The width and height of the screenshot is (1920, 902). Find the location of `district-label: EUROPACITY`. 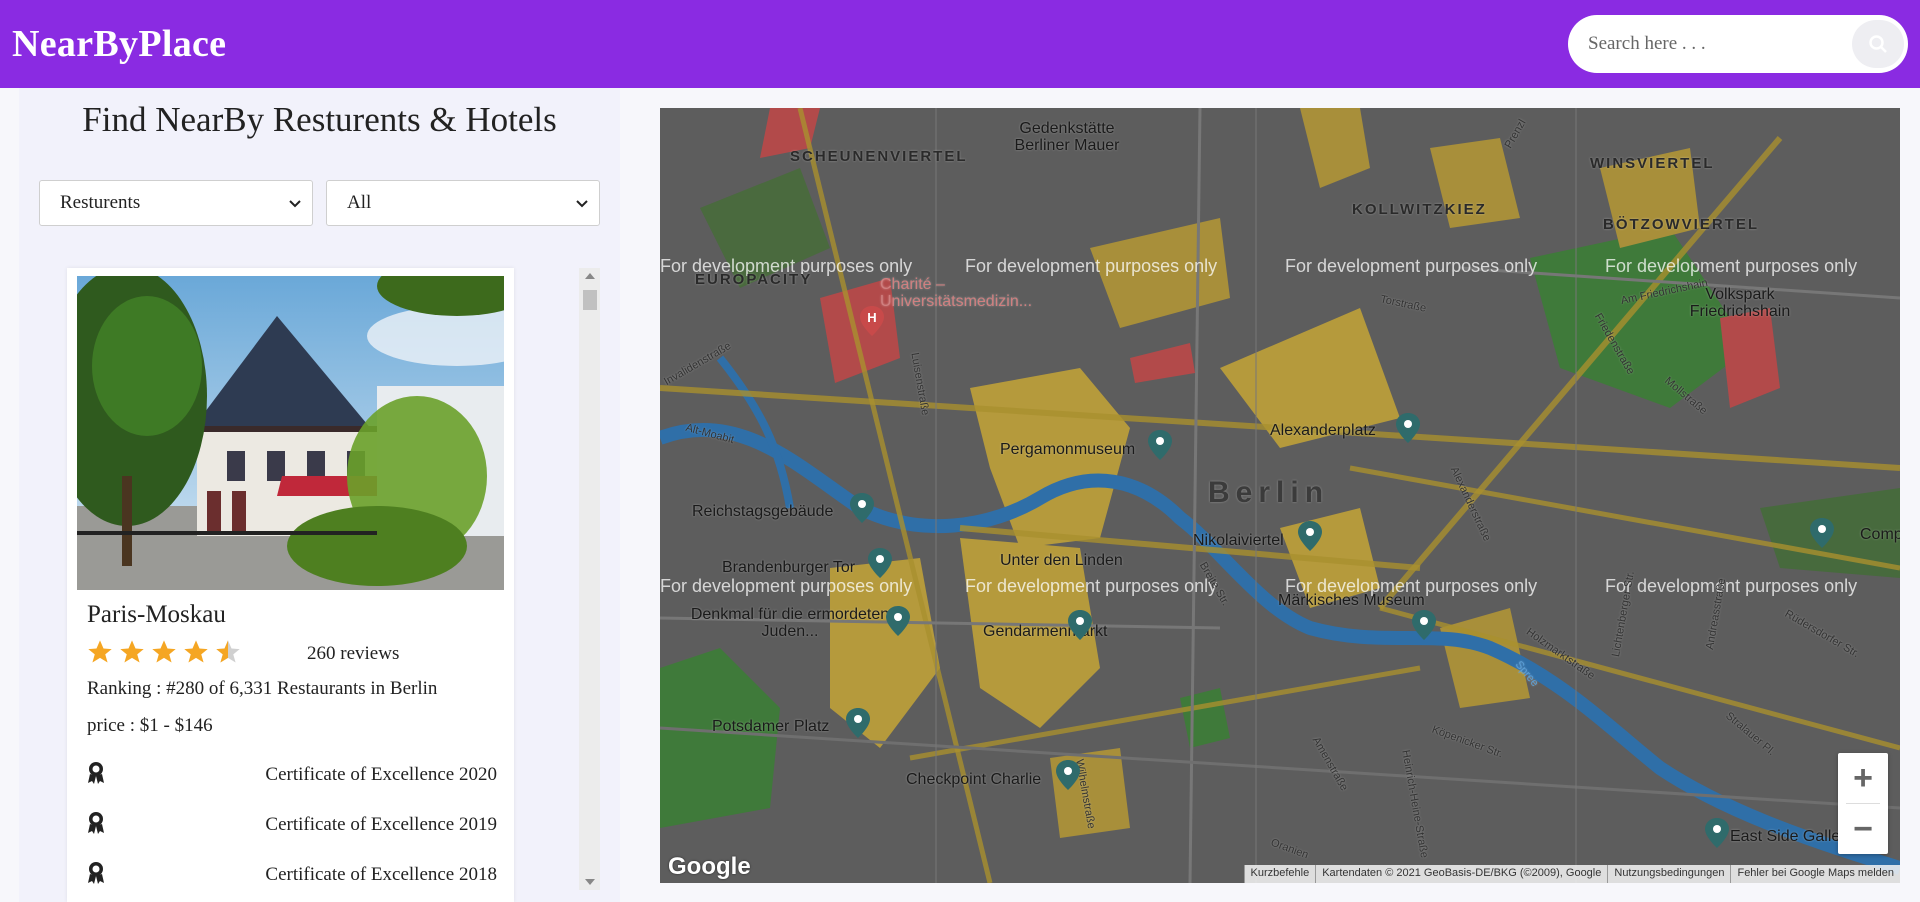

district-label: EUROPACITY is located at coordinates (754, 279).